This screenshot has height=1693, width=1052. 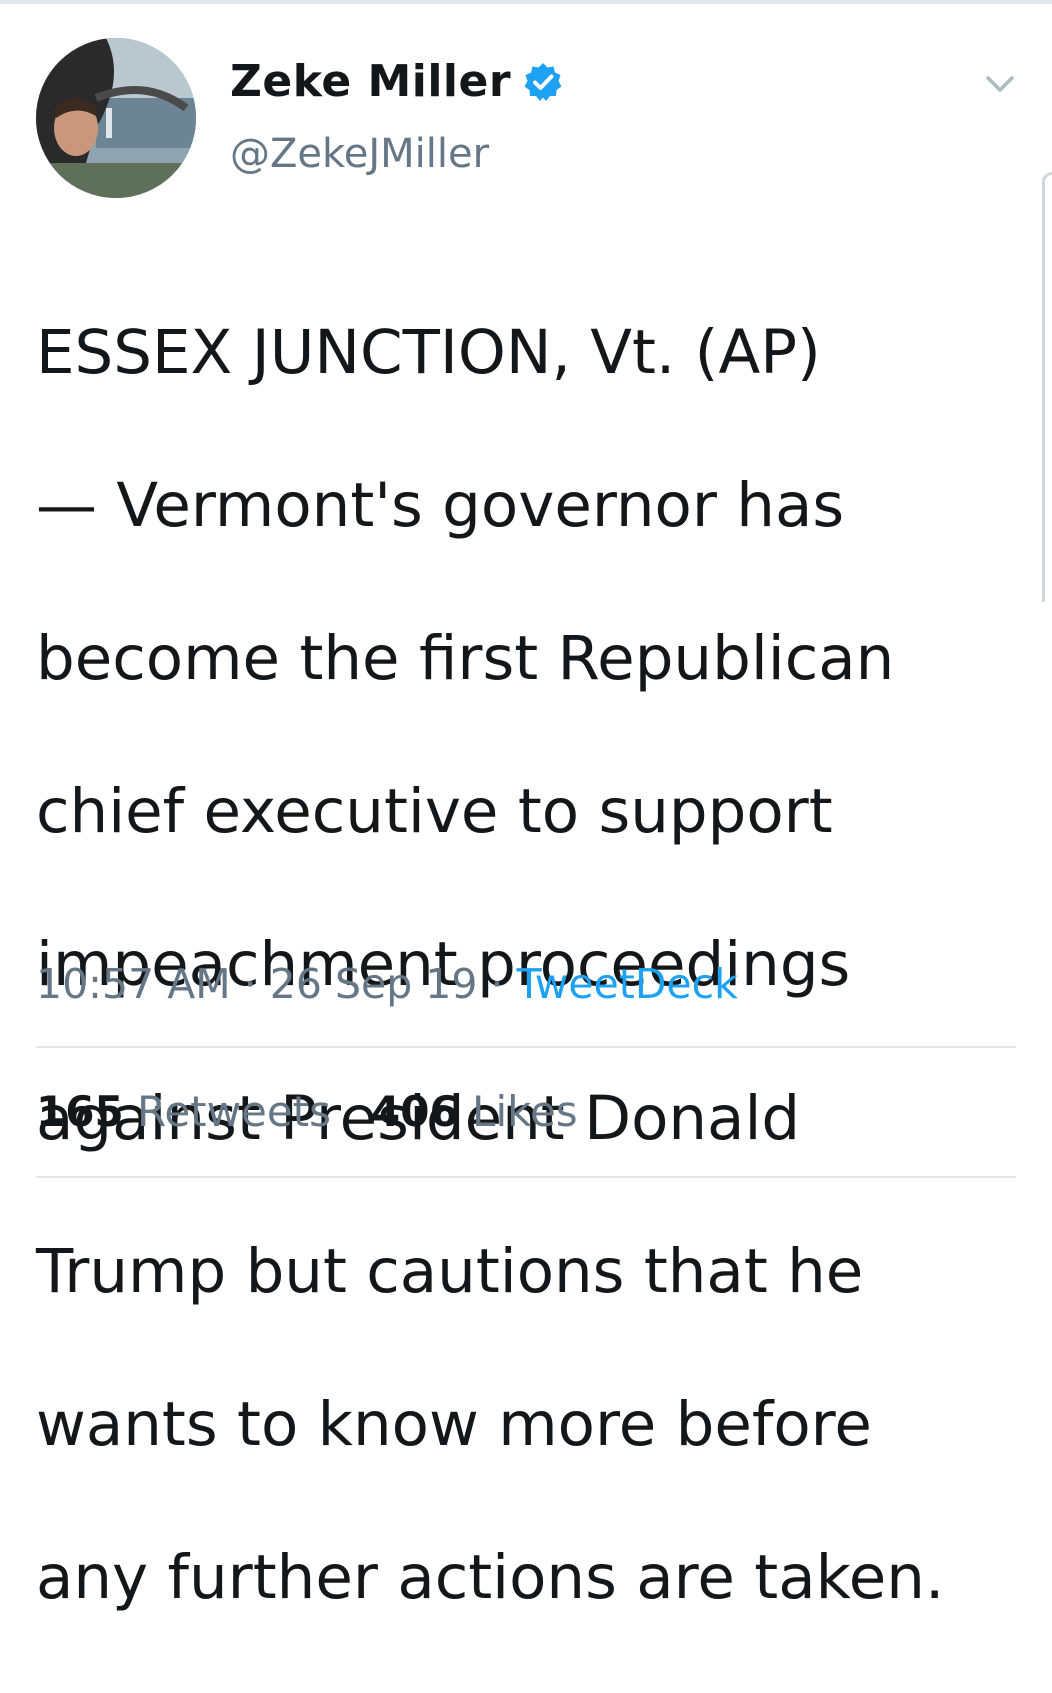 What do you see at coordinates (1047, 387) in the screenshot?
I see `scroll-edge-indicator` at bounding box center [1047, 387].